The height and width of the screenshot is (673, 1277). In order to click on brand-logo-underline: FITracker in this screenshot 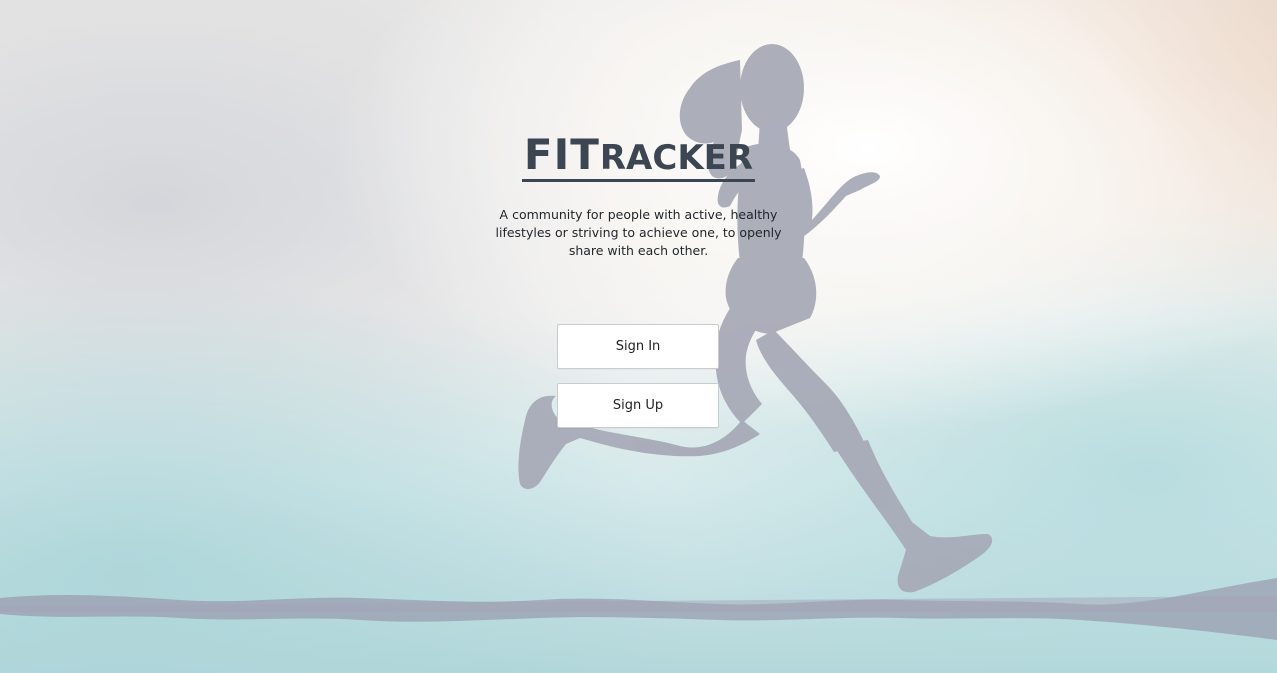, I will do `click(638, 158)`.